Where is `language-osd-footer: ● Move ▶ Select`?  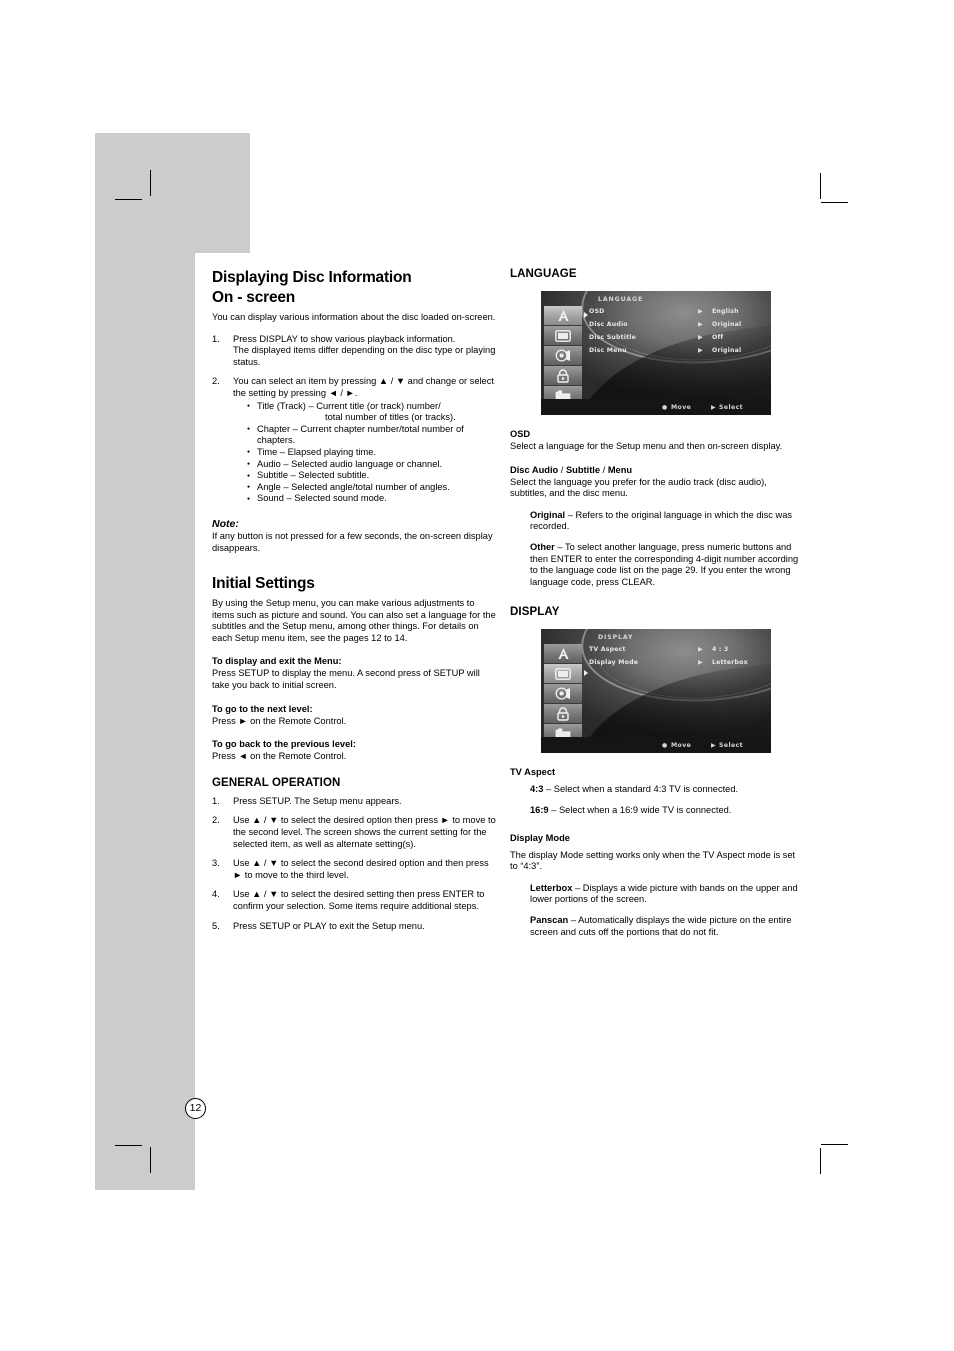 language-osd-footer: ● Move ▶ Select is located at coordinates (656, 407).